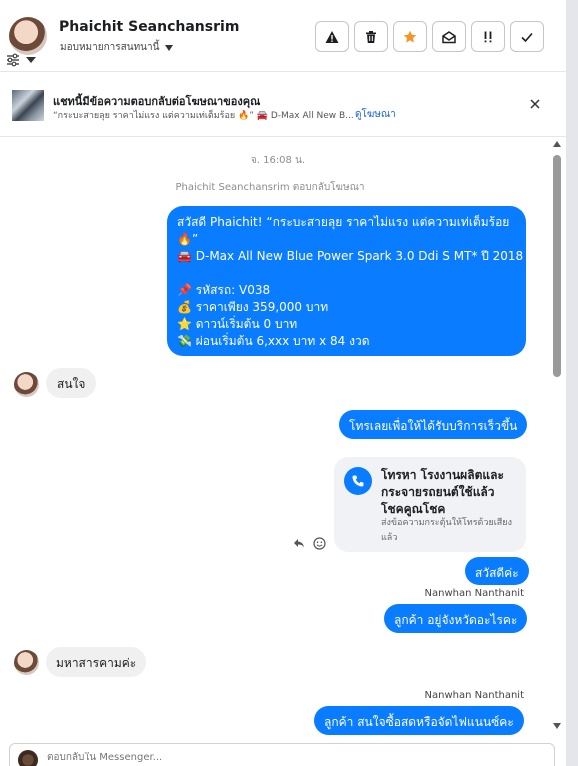 The width and height of the screenshot is (578, 766). I want to click on side-panel-edge, so click(572, 383).